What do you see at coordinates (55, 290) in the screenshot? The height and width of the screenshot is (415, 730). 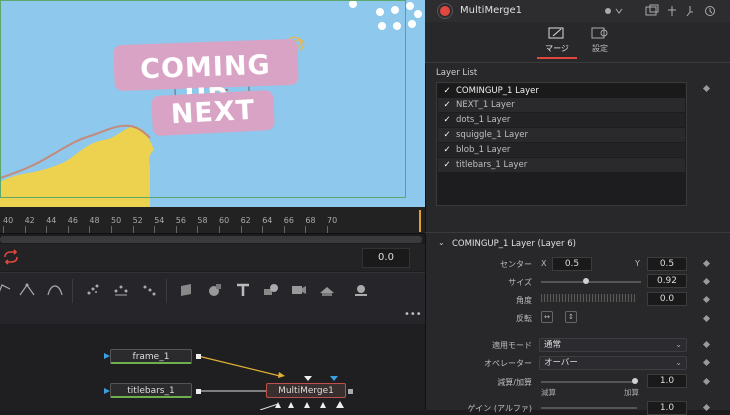 I see `bezier-icon` at bounding box center [55, 290].